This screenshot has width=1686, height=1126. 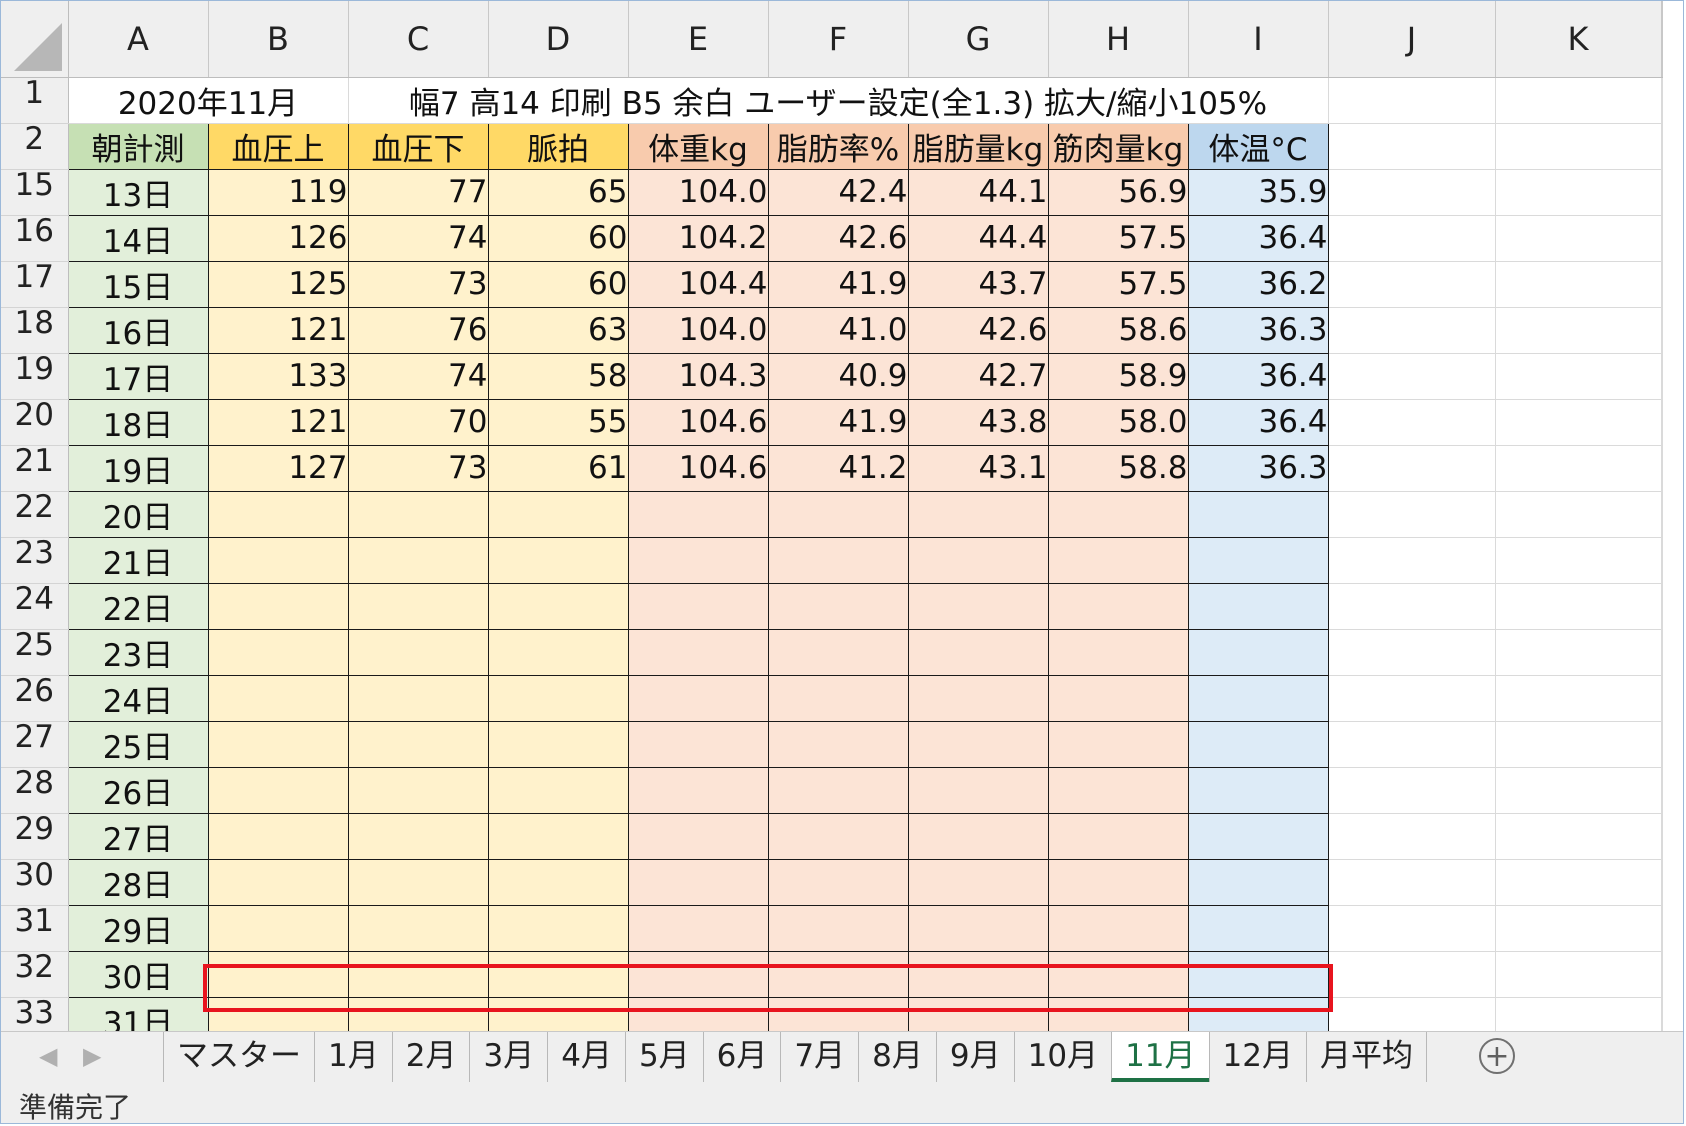 I want to click on date-cell: 25日, so click(x=138, y=744).